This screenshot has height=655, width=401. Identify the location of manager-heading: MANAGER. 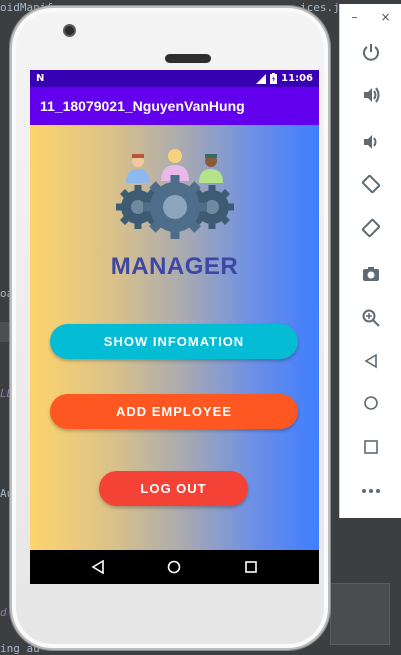
(174, 266).